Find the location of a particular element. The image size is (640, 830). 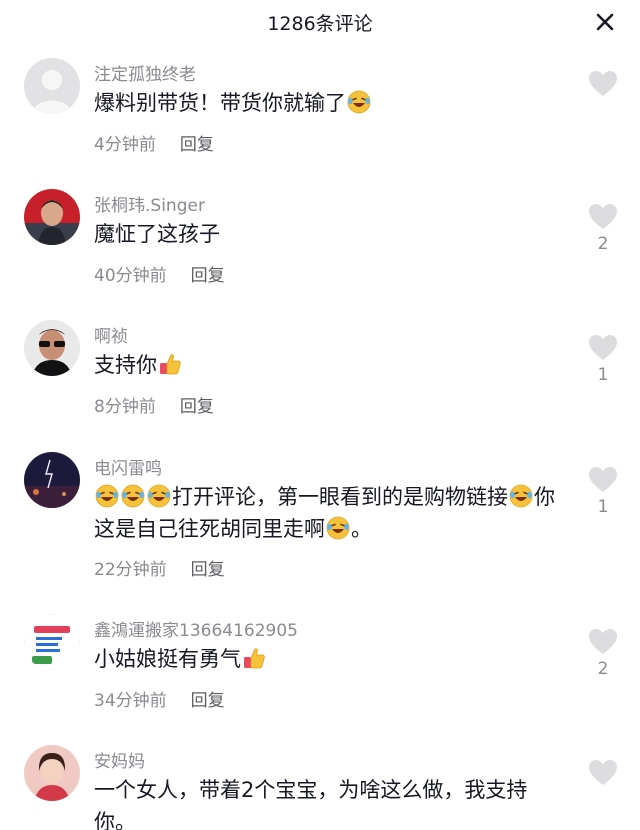

comment-meta: 34分钟前 回复 is located at coordinates (159, 698).